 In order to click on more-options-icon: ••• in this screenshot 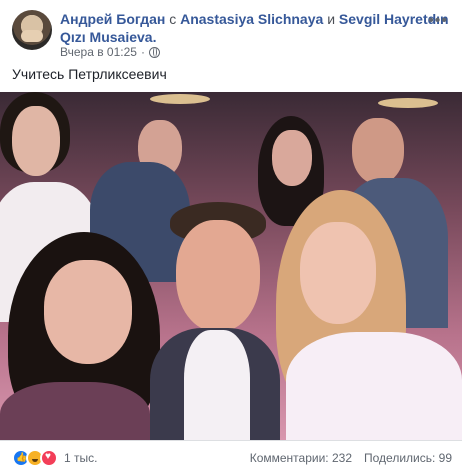, I will do `click(438, 21)`.